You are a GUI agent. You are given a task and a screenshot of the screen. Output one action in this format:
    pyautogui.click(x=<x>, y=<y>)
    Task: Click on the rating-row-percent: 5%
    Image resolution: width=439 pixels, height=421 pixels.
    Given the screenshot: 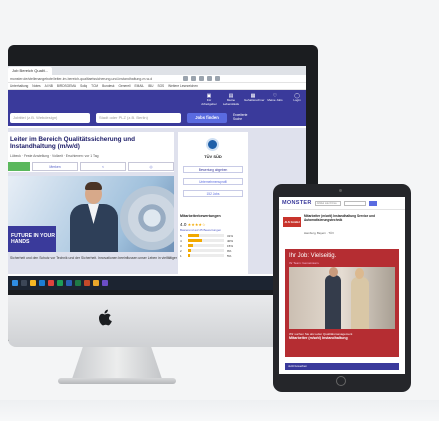 What is the action you would take?
    pyautogui.click(x=229, y=255)
    